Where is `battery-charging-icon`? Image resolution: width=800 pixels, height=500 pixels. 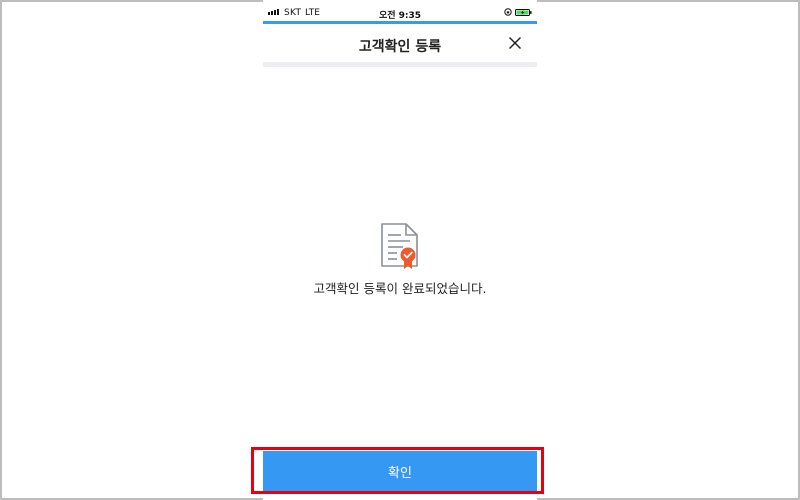
battery-charging-icon is located at coordinates (523, 12).